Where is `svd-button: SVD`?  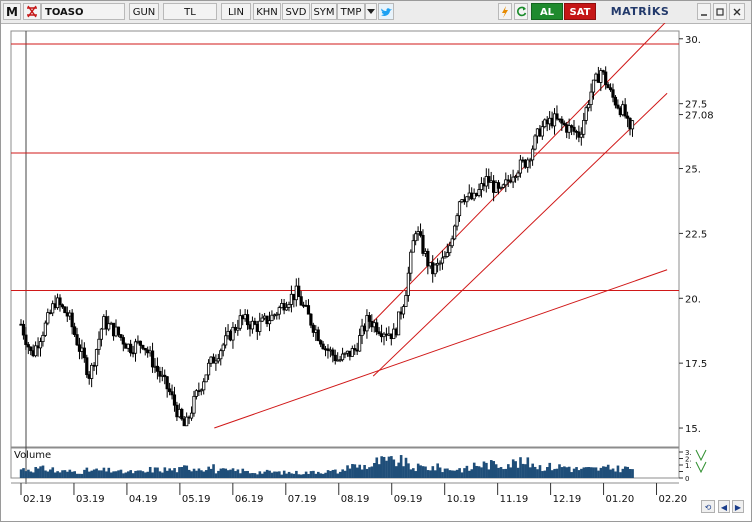 svd-button: SVD is located at coordinates (296, 11).